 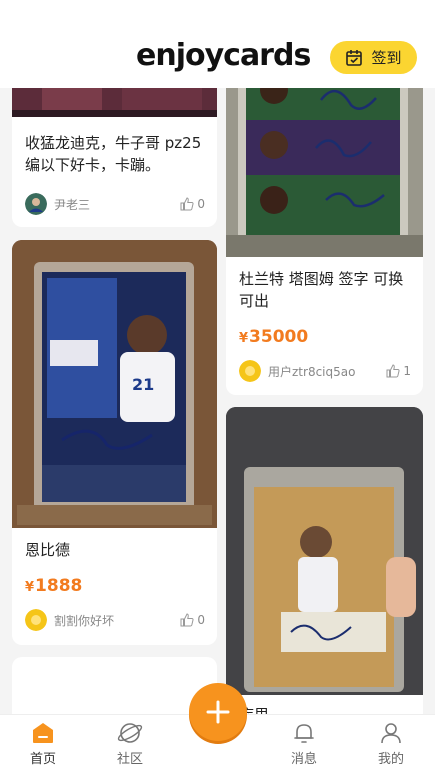 I want to click on logo-text: enjoy, so click(x=180, y=55).